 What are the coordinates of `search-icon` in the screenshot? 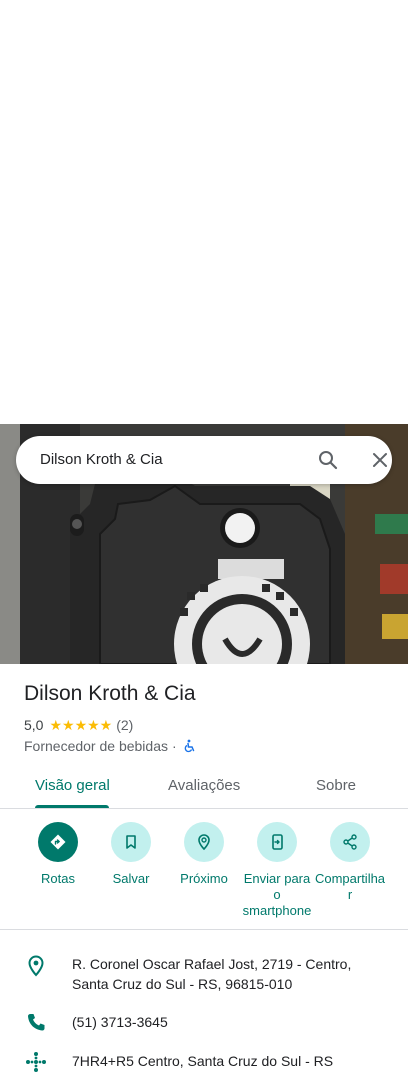 It's located at (328, 460).